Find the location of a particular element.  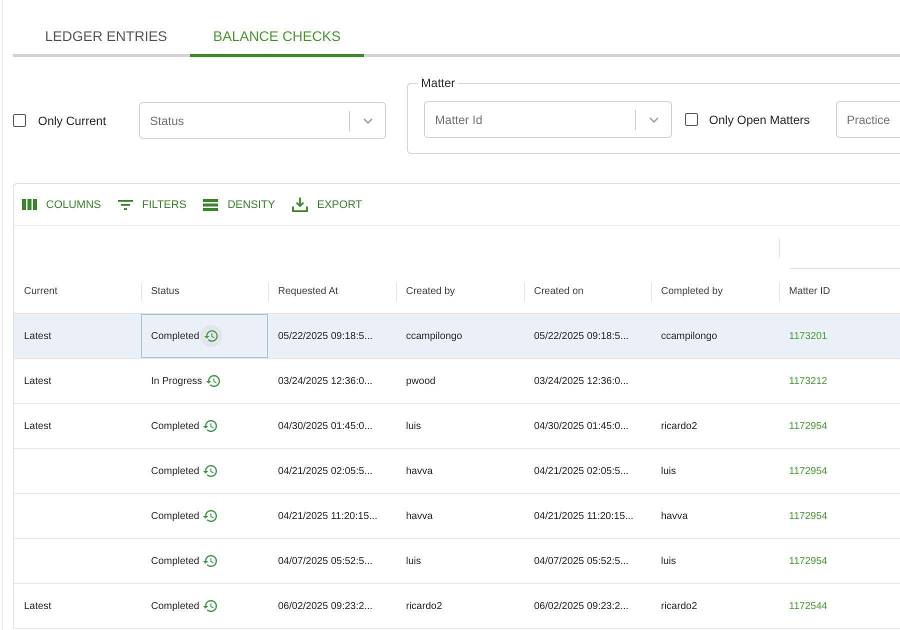

dropdown-field: Status is located at coordinates (262, 120).